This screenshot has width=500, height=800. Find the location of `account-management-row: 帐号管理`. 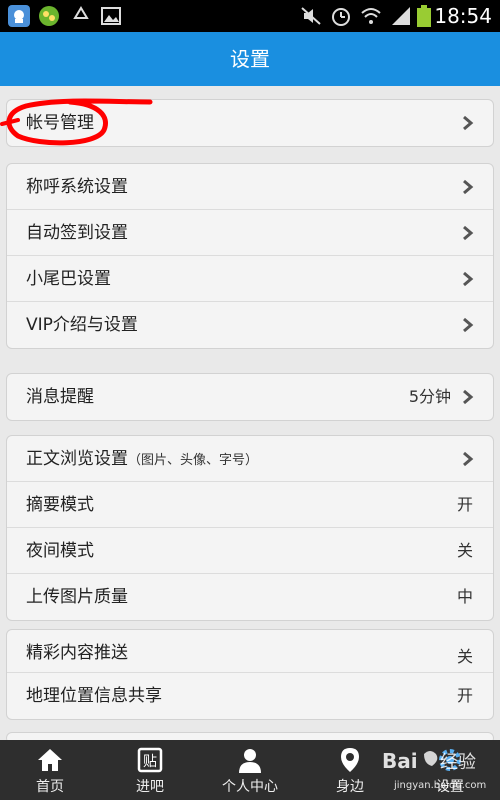

account-management-row: 帐号管理 is located at coordinates (250, 123).